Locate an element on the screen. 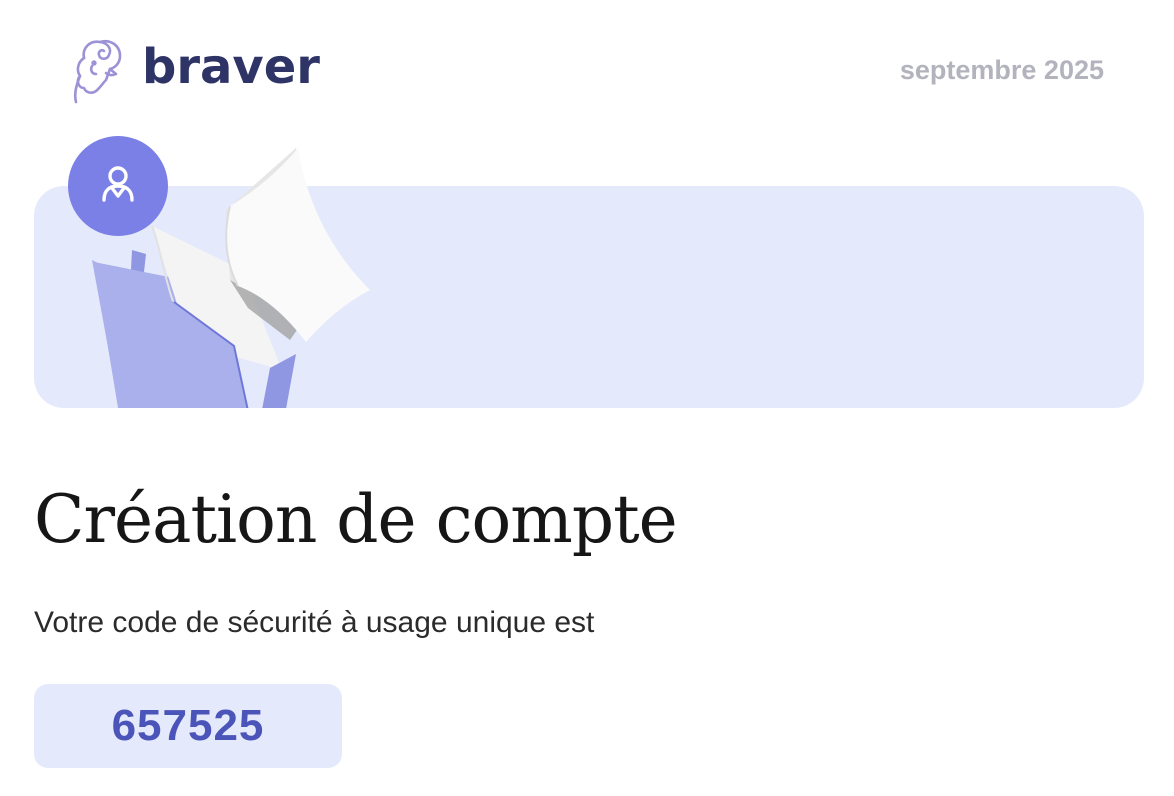 This screenshot has height=796, width=1174. brand-logo: braver is located at coordinates (195, 71).